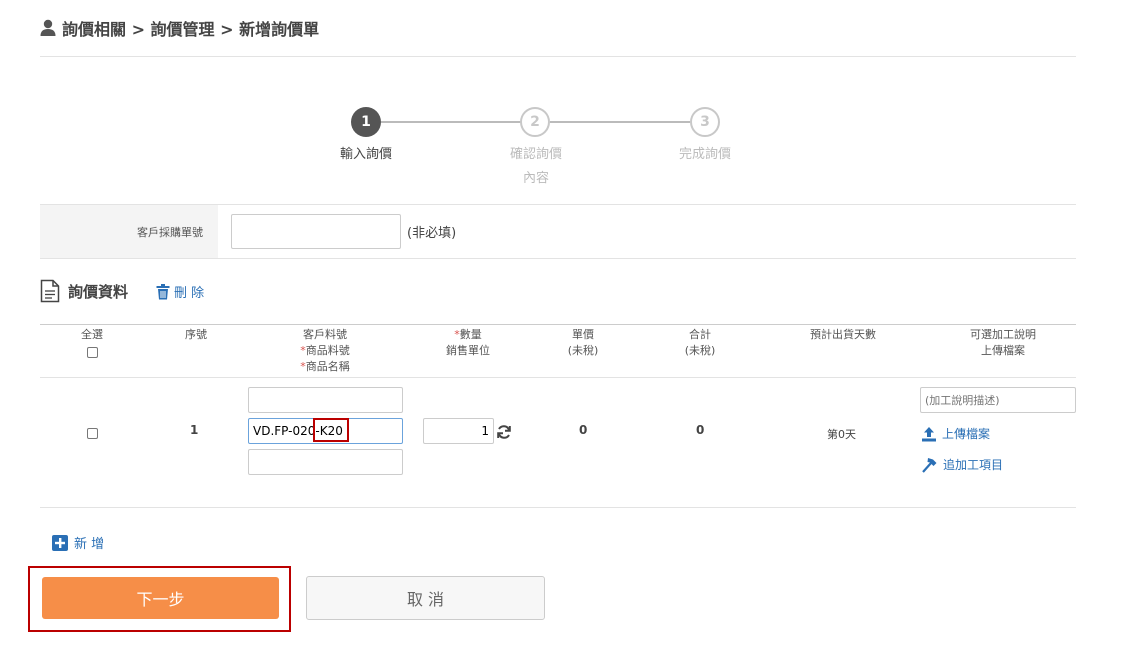 Image resolution: width=1125 pixels, height=647 pixels. What do you see at coordinates (425, 598) in the screenshot?
I see `cancel-button: 取 消` at bounding box center [425, 598].